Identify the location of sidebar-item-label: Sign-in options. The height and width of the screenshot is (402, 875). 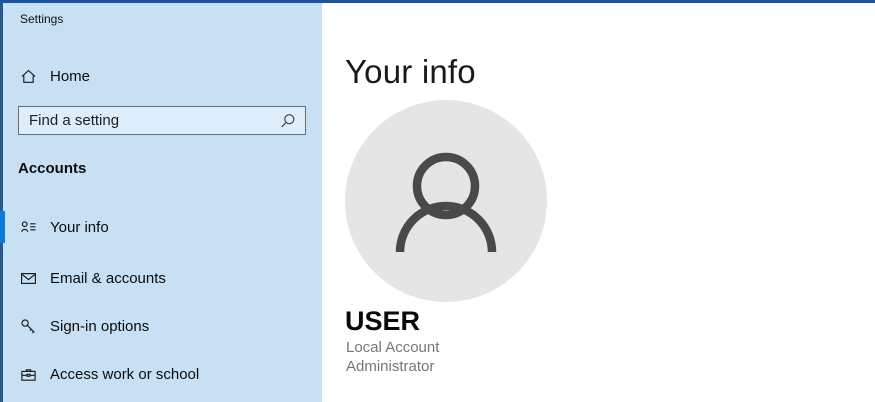
(100, 326).